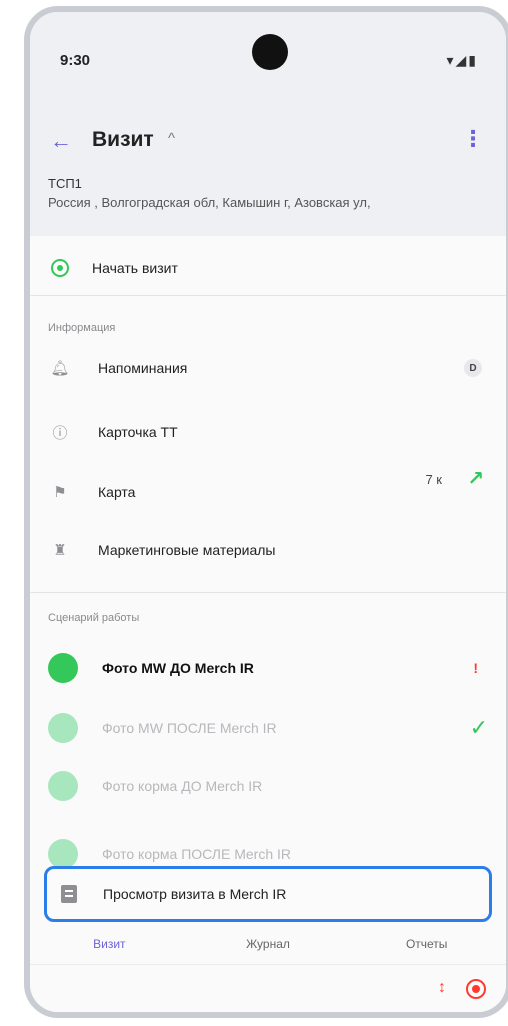  Describe the element at coordinates (462, 60) in the screenshot. I see `signal-icons: ▾◢▮` at that location.